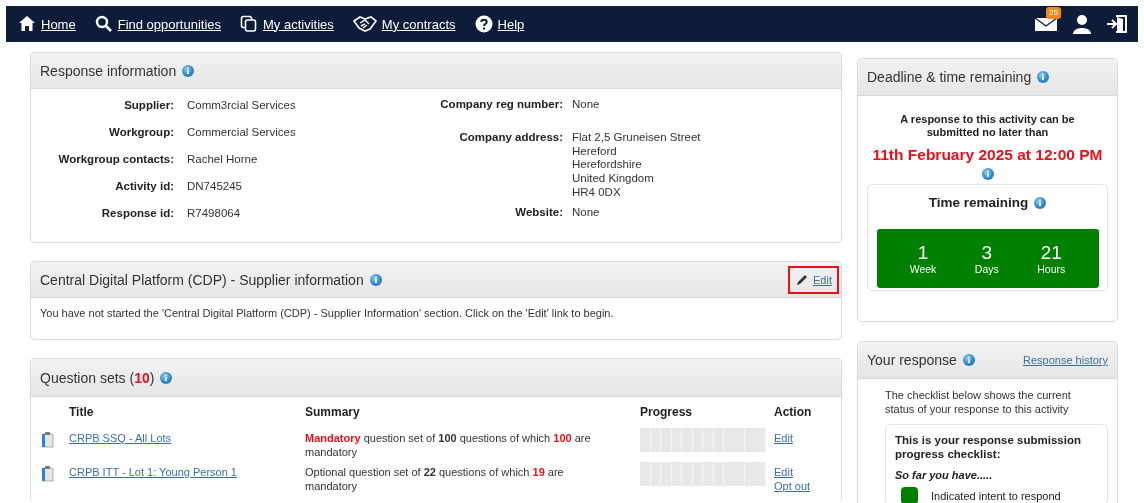 Image resolution: width=1144 pixels, height=503 pixels. I want to click on panel-title: Deadline & time remaining, so click(949, 77).